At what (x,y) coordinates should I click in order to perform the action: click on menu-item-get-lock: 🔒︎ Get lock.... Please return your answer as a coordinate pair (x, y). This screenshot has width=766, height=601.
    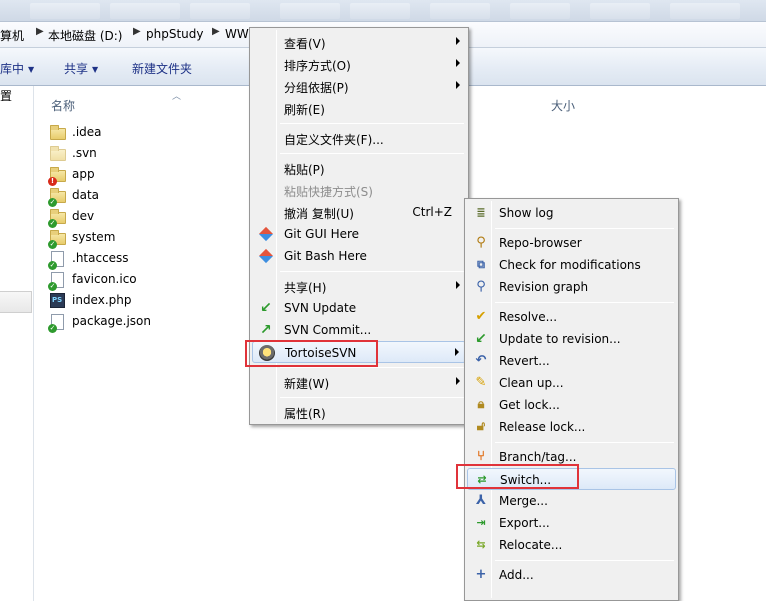
    Looking at the image, I should click on (571, 405).